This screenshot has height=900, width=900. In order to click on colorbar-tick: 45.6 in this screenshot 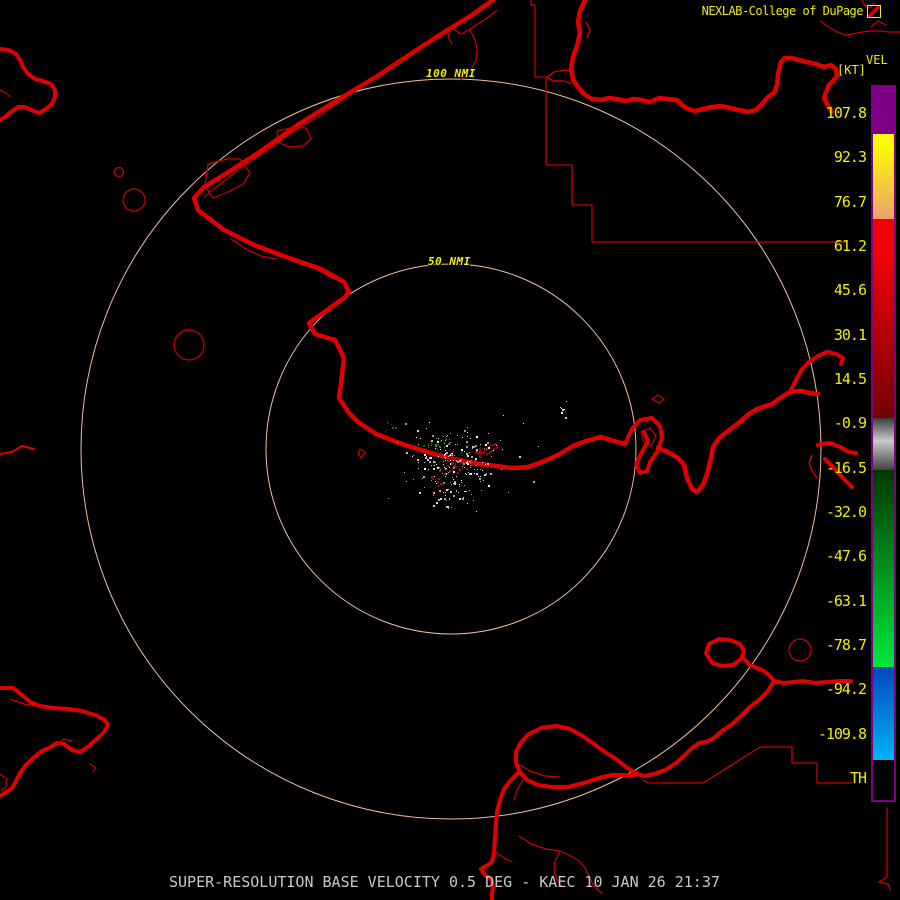, I will do `click(850, 290)`.